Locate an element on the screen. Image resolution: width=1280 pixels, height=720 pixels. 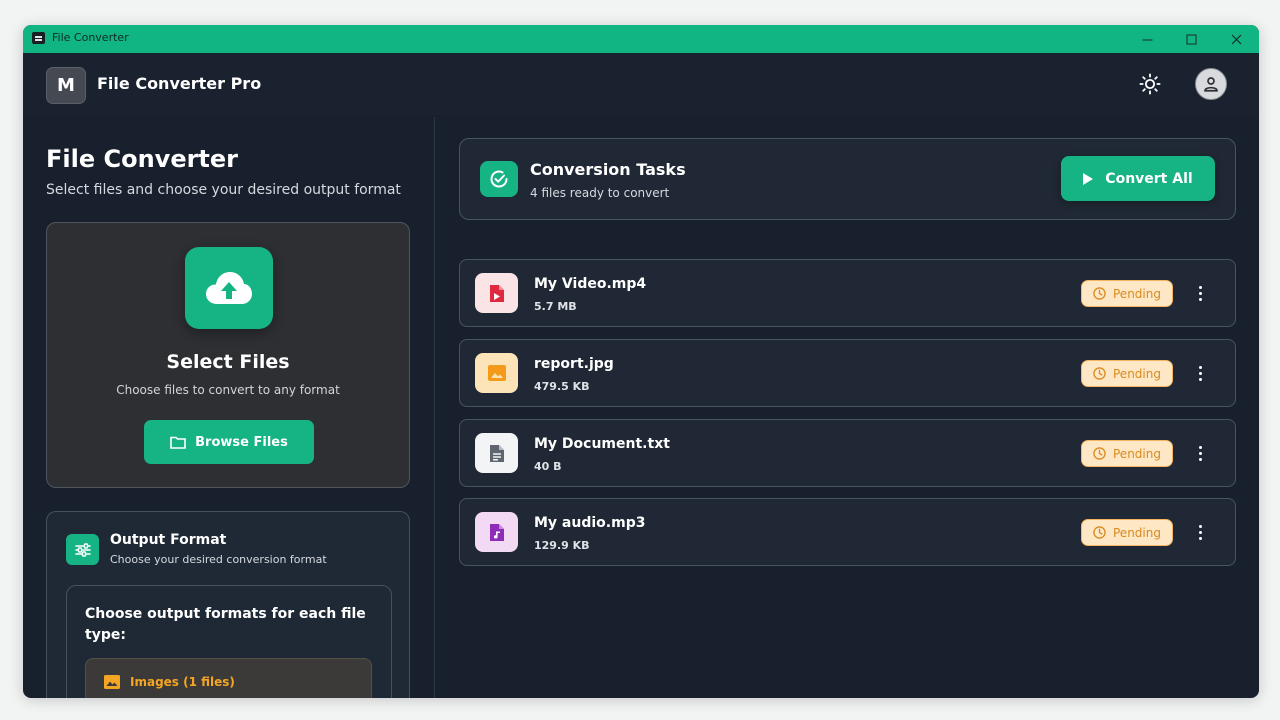
upload-icon-box is located at coordinates (229, 288).